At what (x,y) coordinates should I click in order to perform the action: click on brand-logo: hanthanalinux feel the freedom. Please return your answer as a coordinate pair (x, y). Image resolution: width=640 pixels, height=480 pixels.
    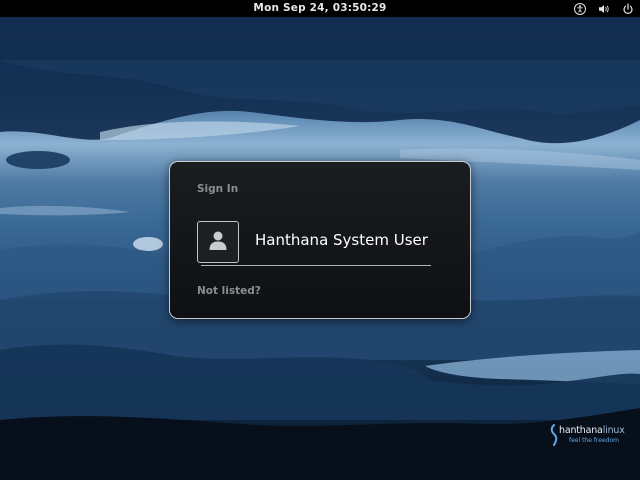
    Looking at the image, I should click on (594, 435).